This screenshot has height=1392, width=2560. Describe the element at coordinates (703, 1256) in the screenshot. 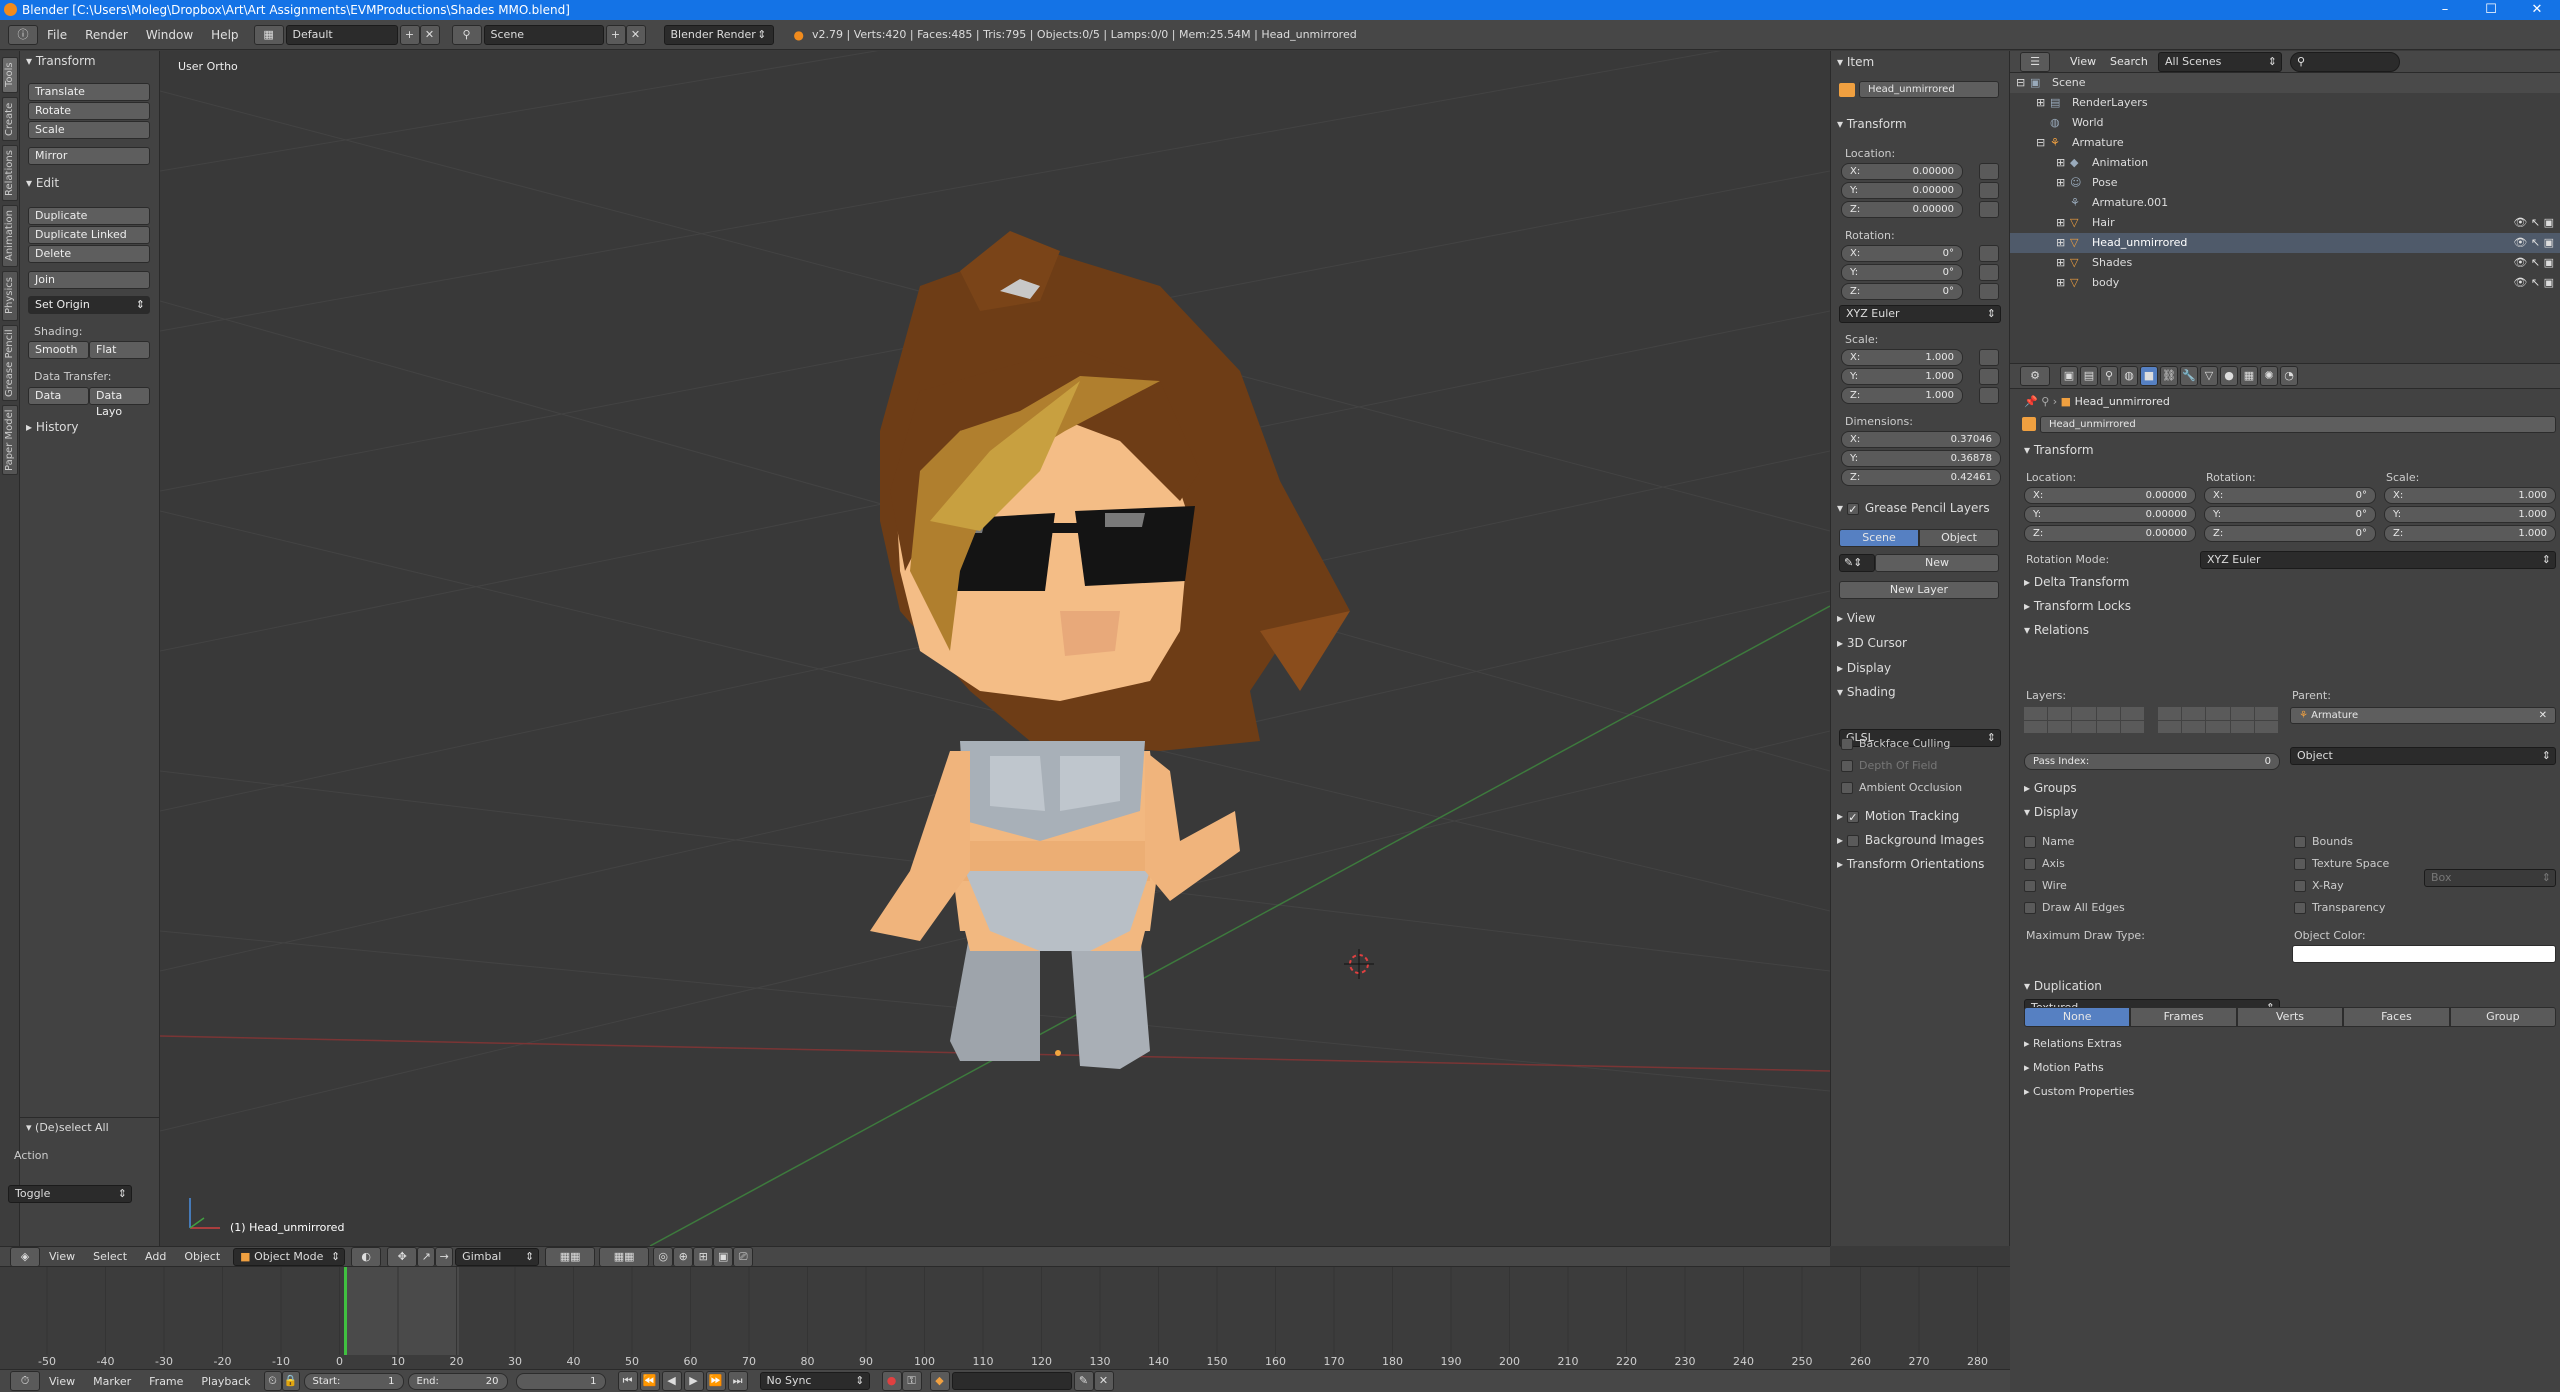

I see `snap-target-icon: ⊞` at that location.